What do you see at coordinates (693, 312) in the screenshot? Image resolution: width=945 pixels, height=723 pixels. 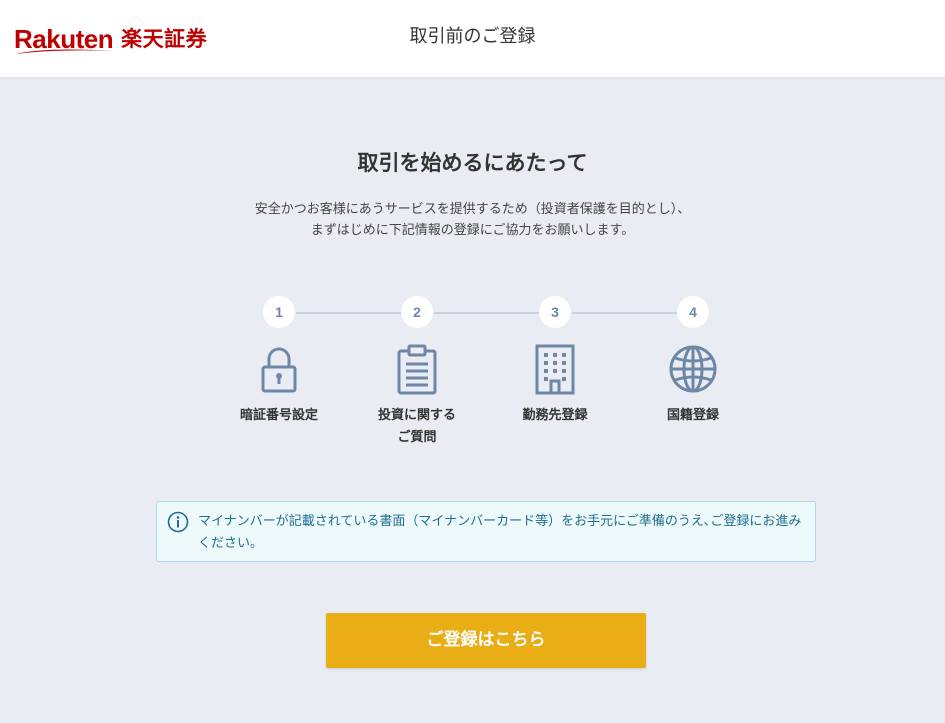 I see `step-number-4: 4` at bounding box center [693, 312].